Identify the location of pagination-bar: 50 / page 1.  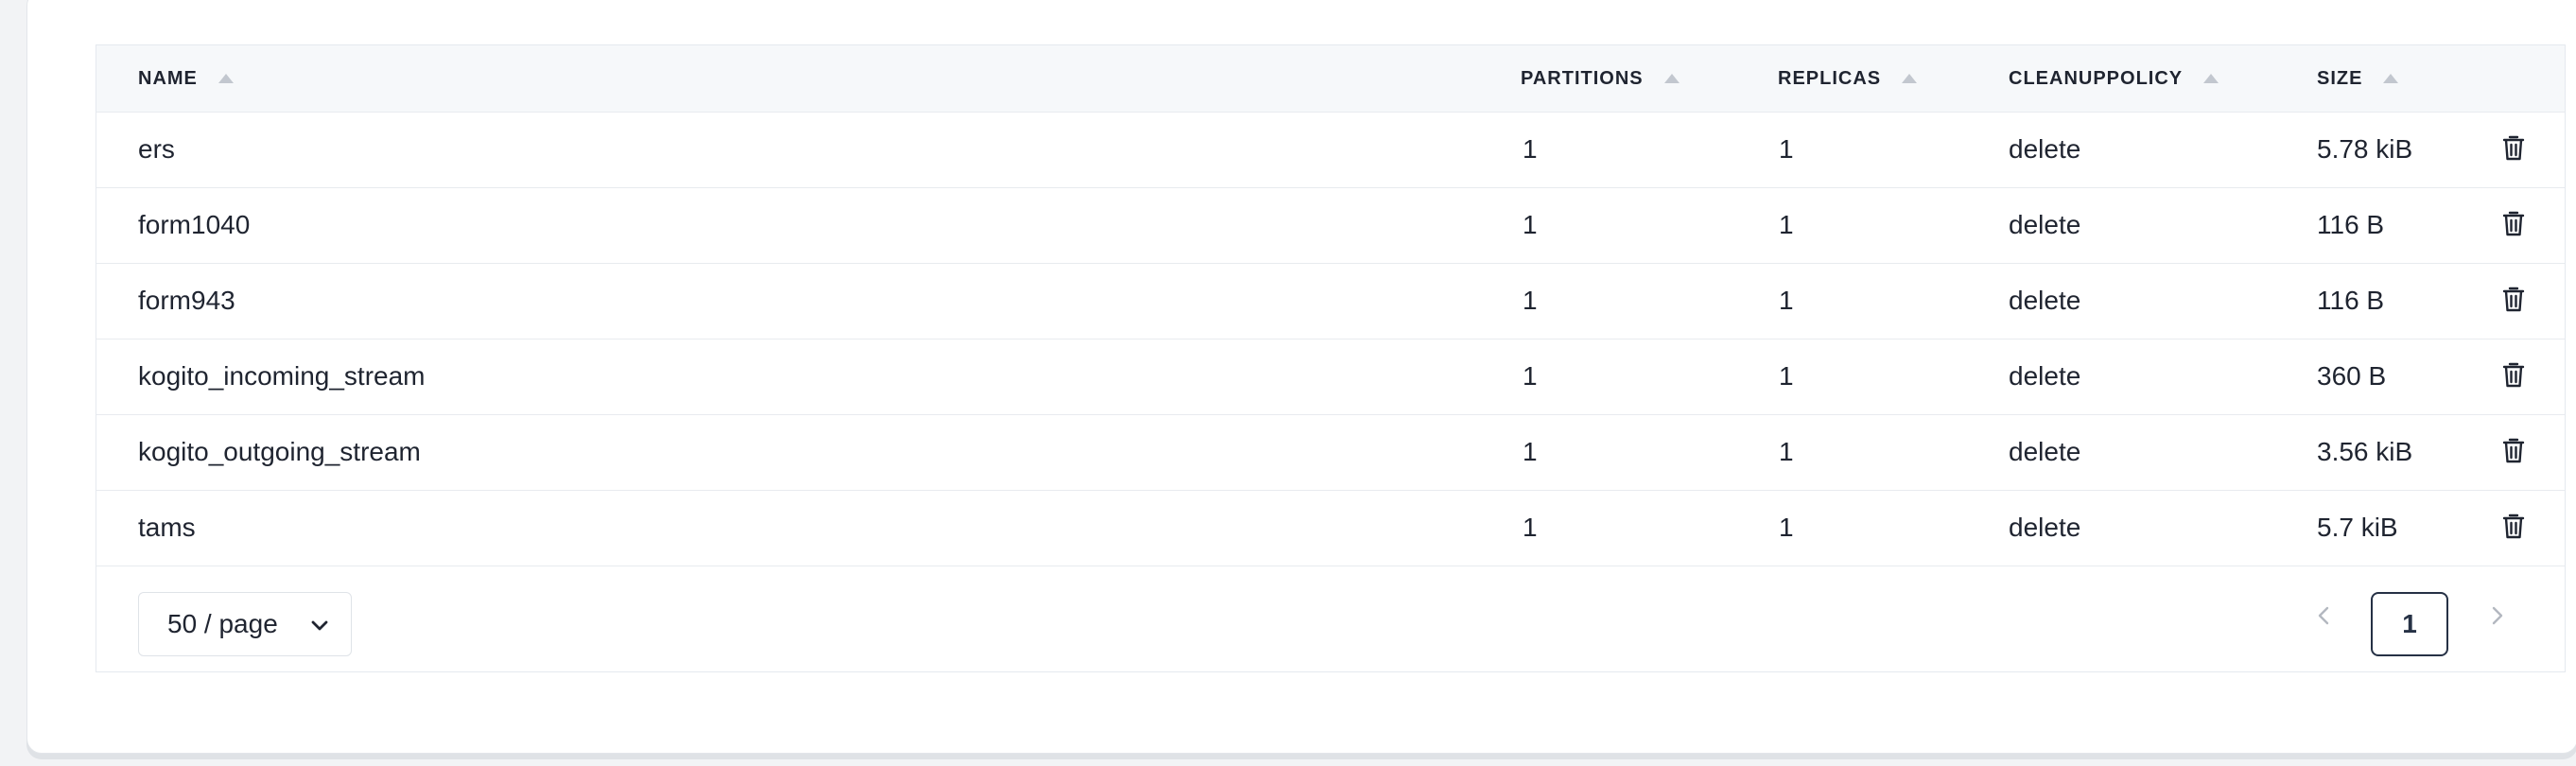
(1330, 619).